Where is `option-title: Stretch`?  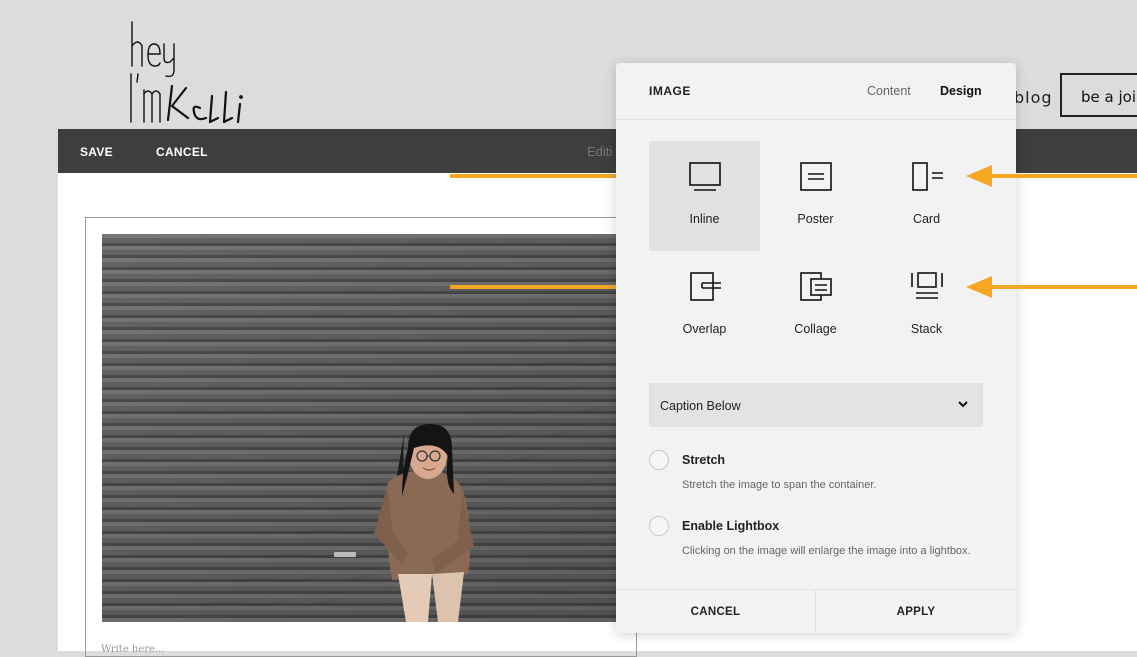
option-title: Stretch is located at coordinates (704, 460).